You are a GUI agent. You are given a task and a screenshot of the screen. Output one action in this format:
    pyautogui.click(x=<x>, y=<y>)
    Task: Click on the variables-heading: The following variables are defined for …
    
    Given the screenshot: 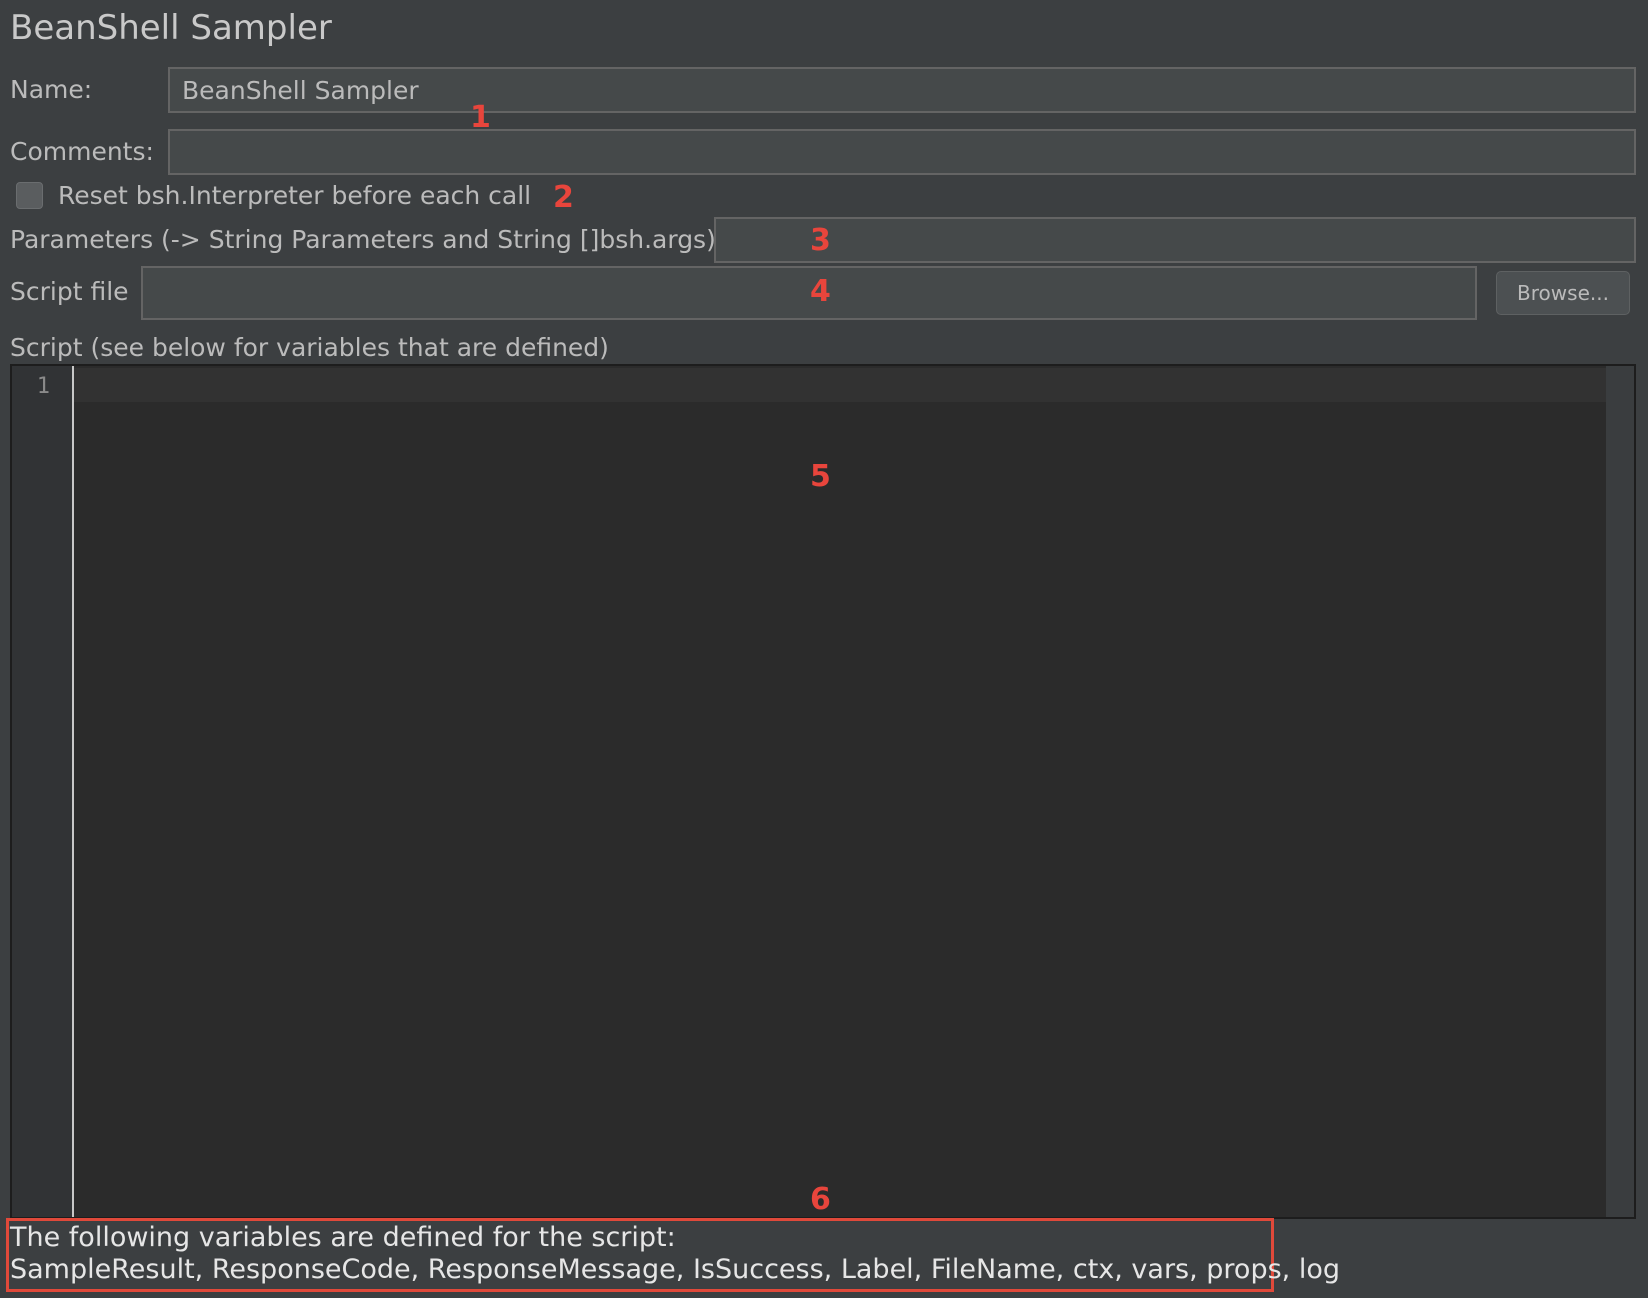 What is the action you would take?
    pyautogui.click(x=343, y=1237)
    